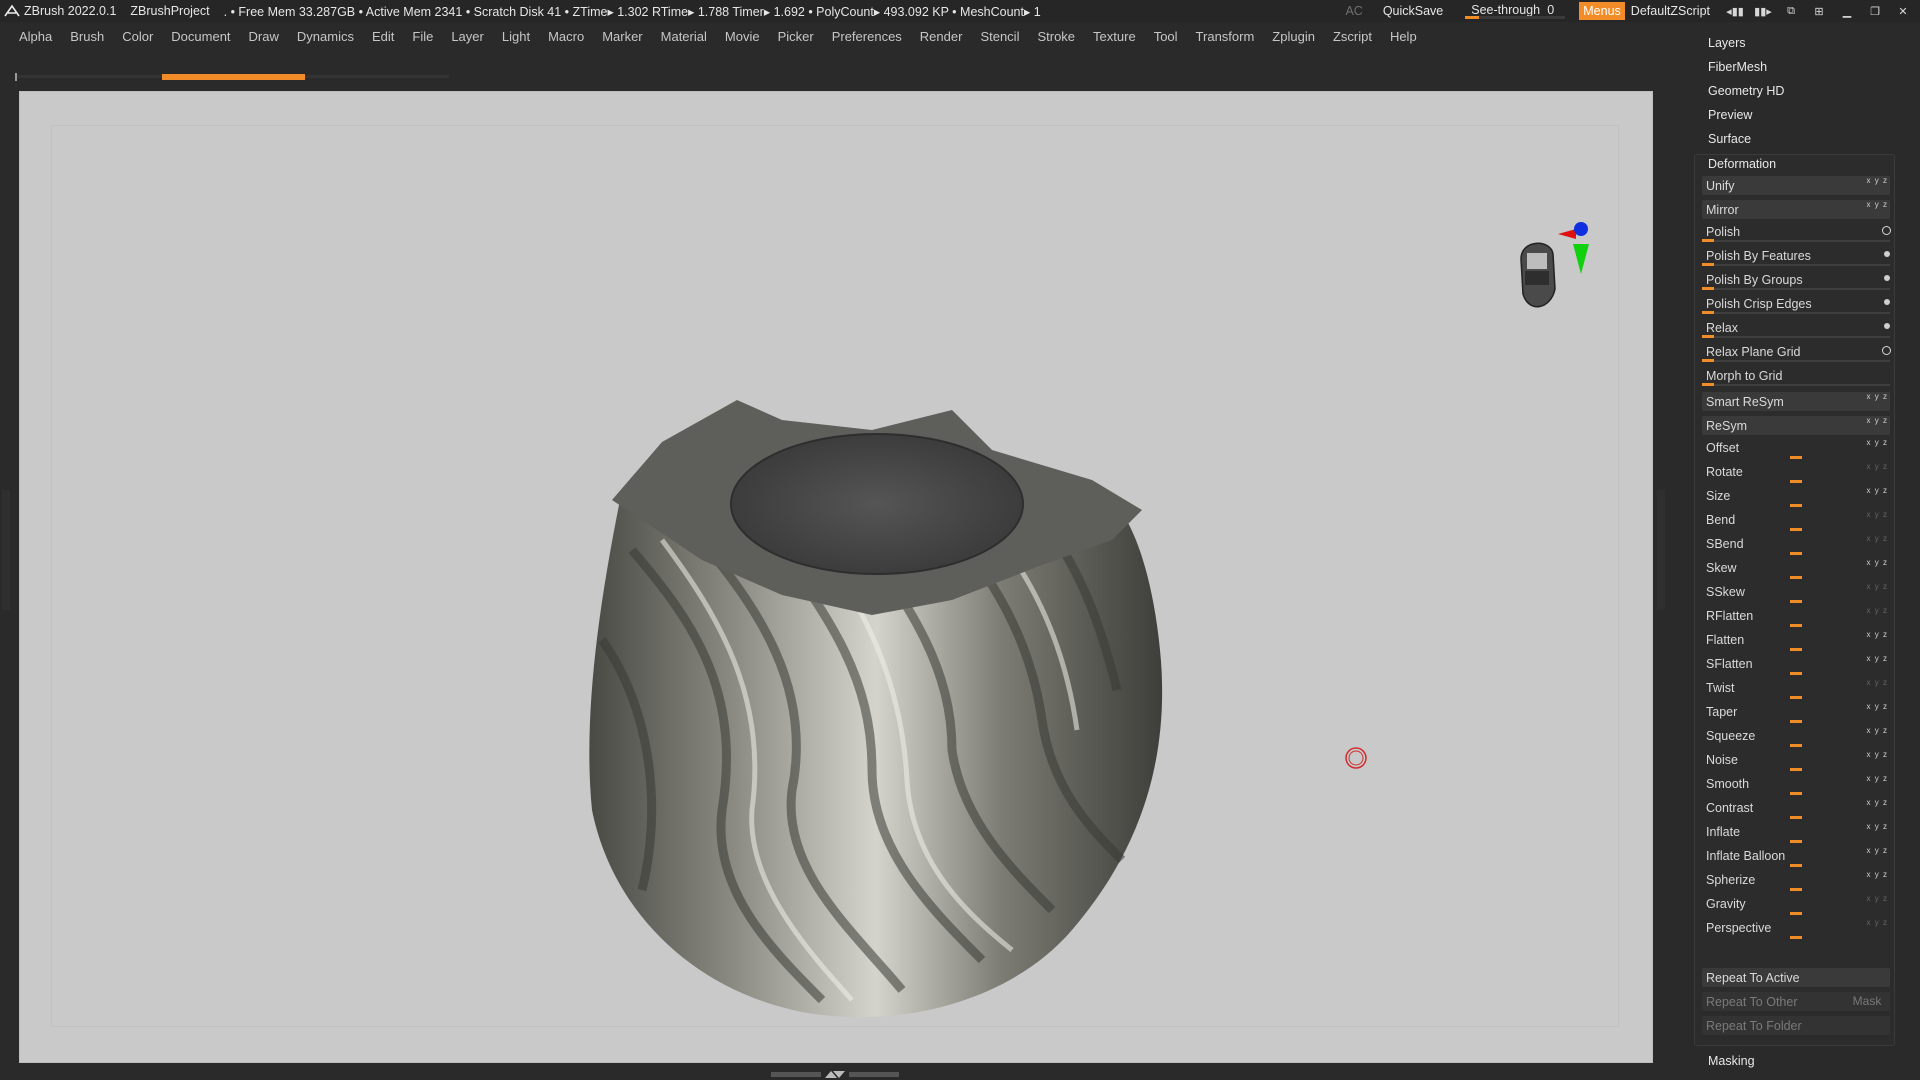 The image size is (1920, 1080). I want to click on see-through-slider: See-through 0, so click(1515, 11).